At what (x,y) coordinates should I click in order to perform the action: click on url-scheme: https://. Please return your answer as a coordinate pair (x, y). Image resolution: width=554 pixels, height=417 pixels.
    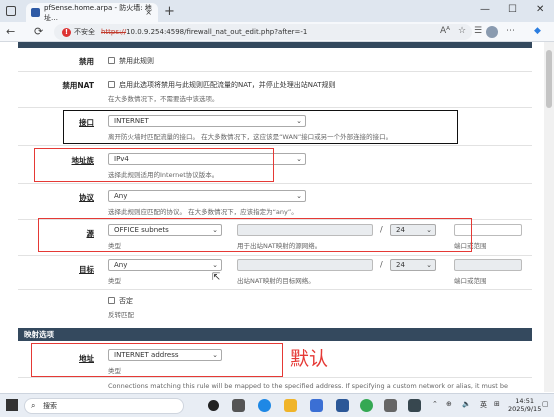
    Looking at the image, I should click on (114, 32).